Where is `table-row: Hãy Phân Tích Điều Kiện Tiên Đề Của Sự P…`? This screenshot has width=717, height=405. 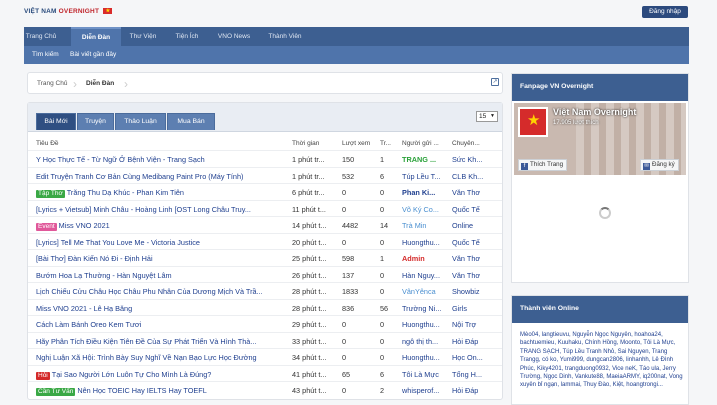
table-row: Hãy Phân Tích Điều Kiện Tiên Đề Của Sự P… is located at coordinates (265, 339).